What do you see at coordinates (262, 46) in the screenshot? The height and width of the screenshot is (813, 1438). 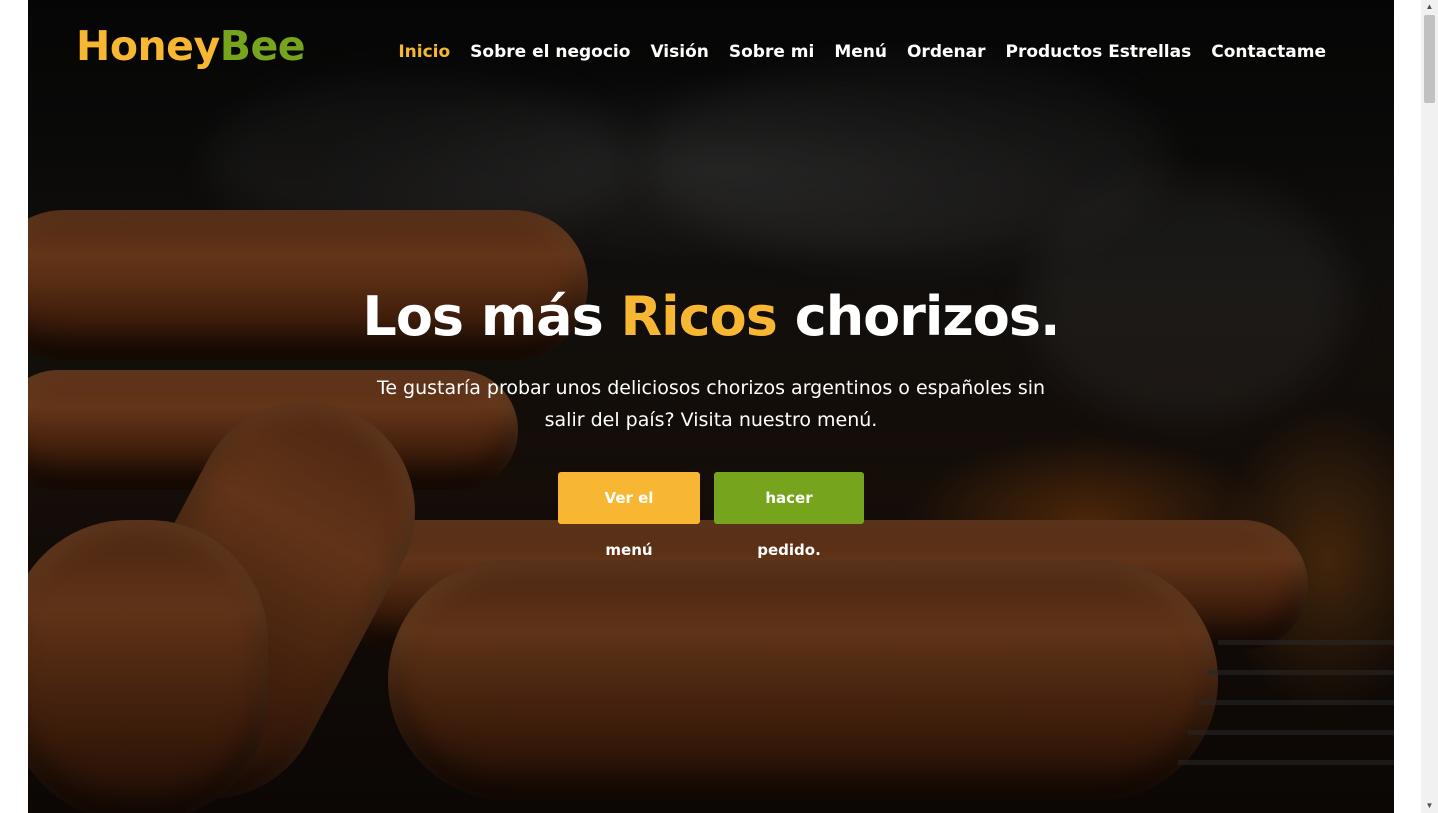 I see `brand-logo-part2: Bee` at bounding box center [262, 46].